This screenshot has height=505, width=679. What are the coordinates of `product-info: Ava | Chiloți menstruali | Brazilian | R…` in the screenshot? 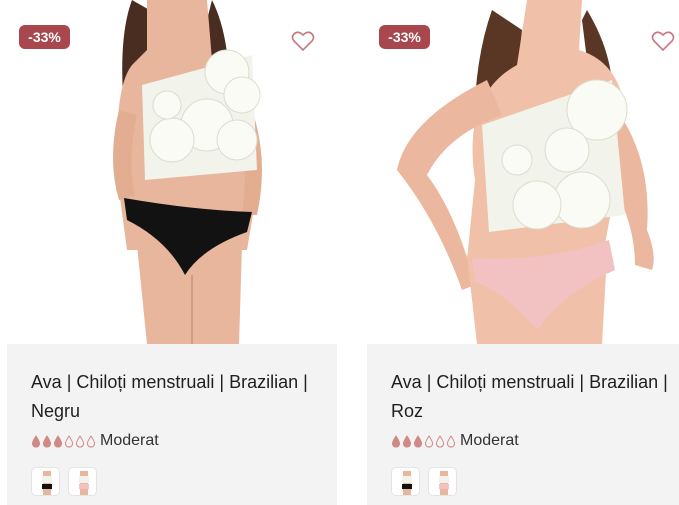 It's located at (523, 424).